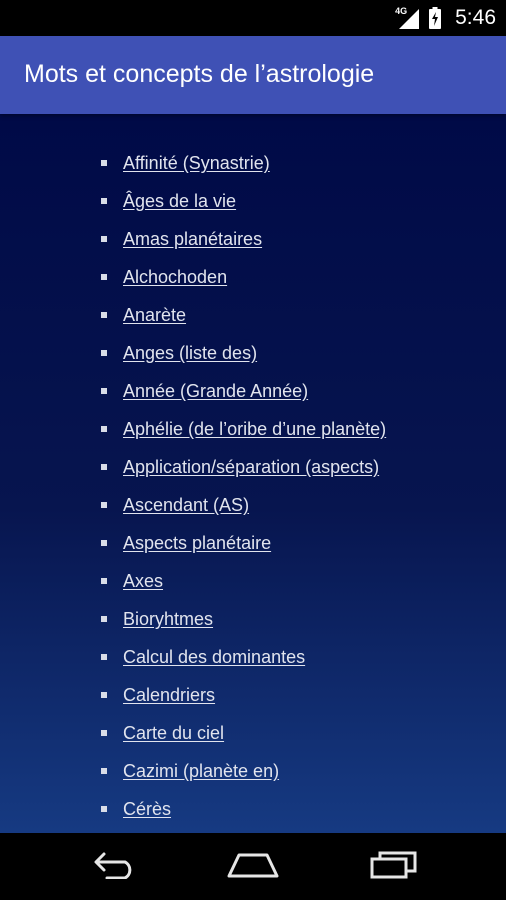 The height and width of the screenshot is (900, 506). Describe the element at coordinates (253, 505) in the screenshot. I see `list-item: Ascendant (AS)` at that location.